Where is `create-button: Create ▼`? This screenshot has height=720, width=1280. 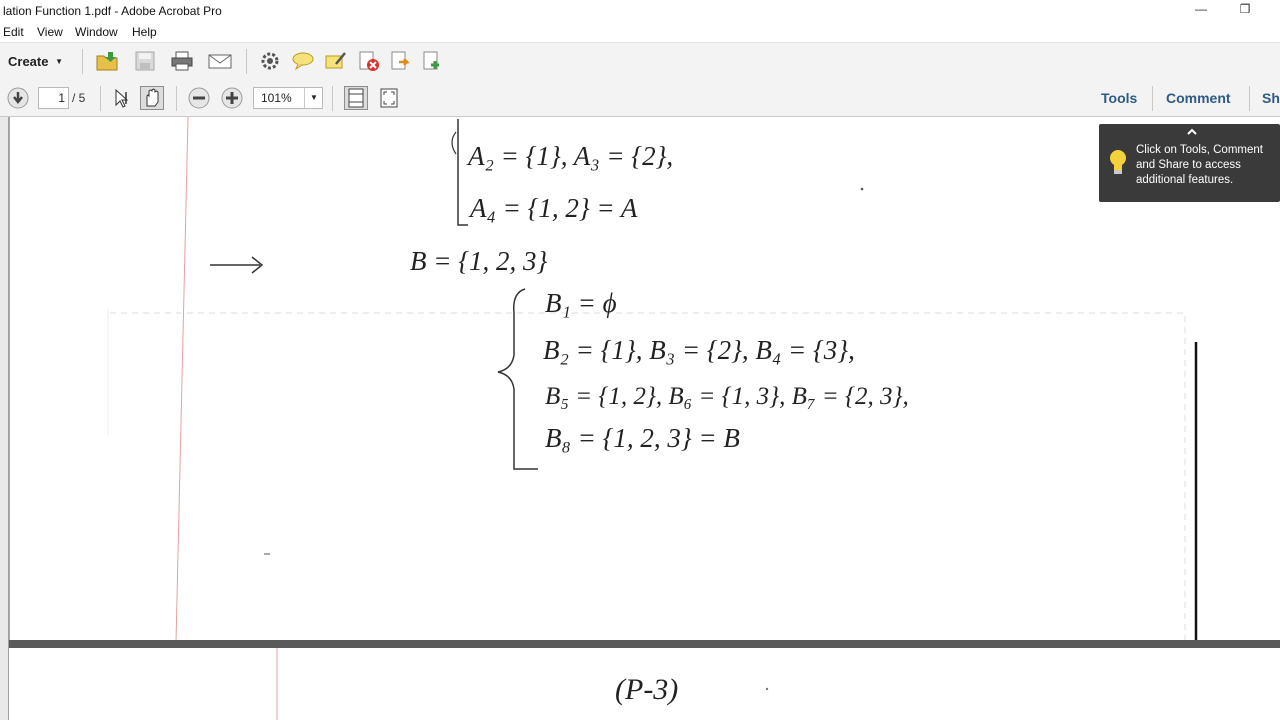
create-button: Create ▼ is located at coordinates (35, 61).